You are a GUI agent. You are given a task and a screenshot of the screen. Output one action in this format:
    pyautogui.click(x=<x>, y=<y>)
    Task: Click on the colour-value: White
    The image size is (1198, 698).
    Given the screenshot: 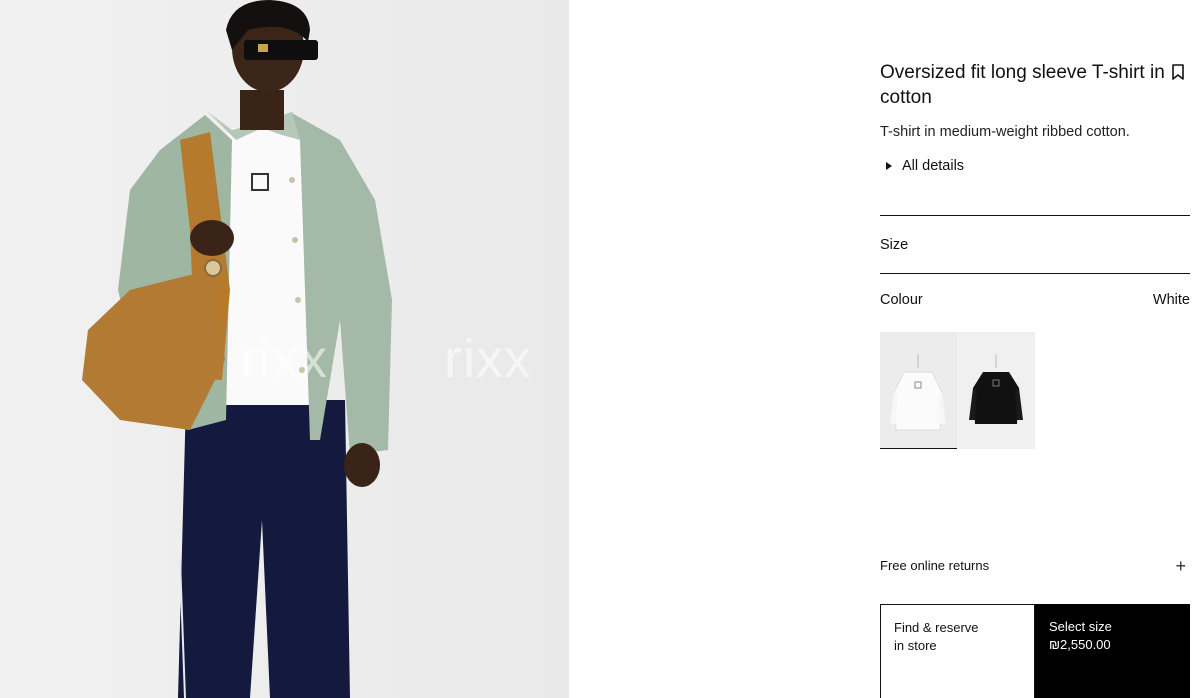 What is the action you would take?
    pyautogui.click(x=1171, y=300)
    